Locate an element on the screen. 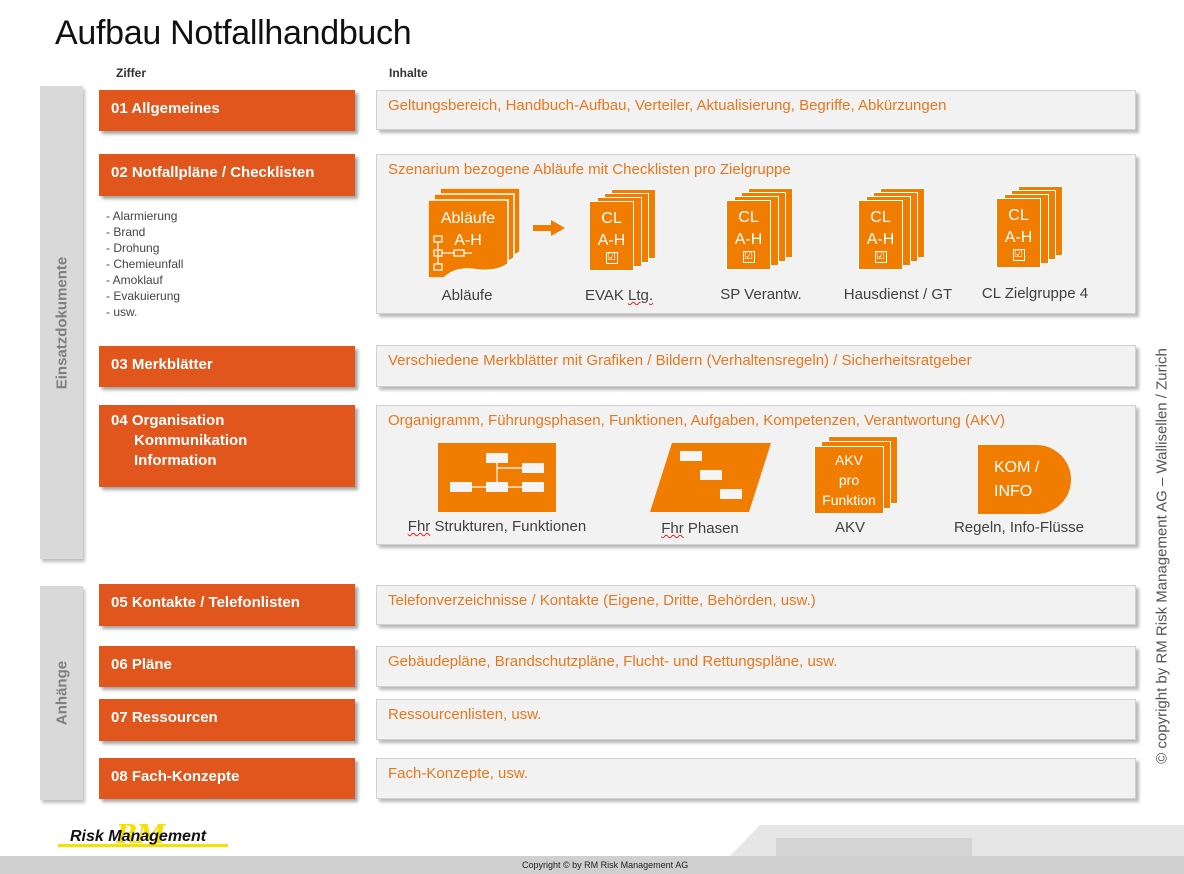  page-title: Aufbau Notfallhandbuch is located at coordinates (233, 33).